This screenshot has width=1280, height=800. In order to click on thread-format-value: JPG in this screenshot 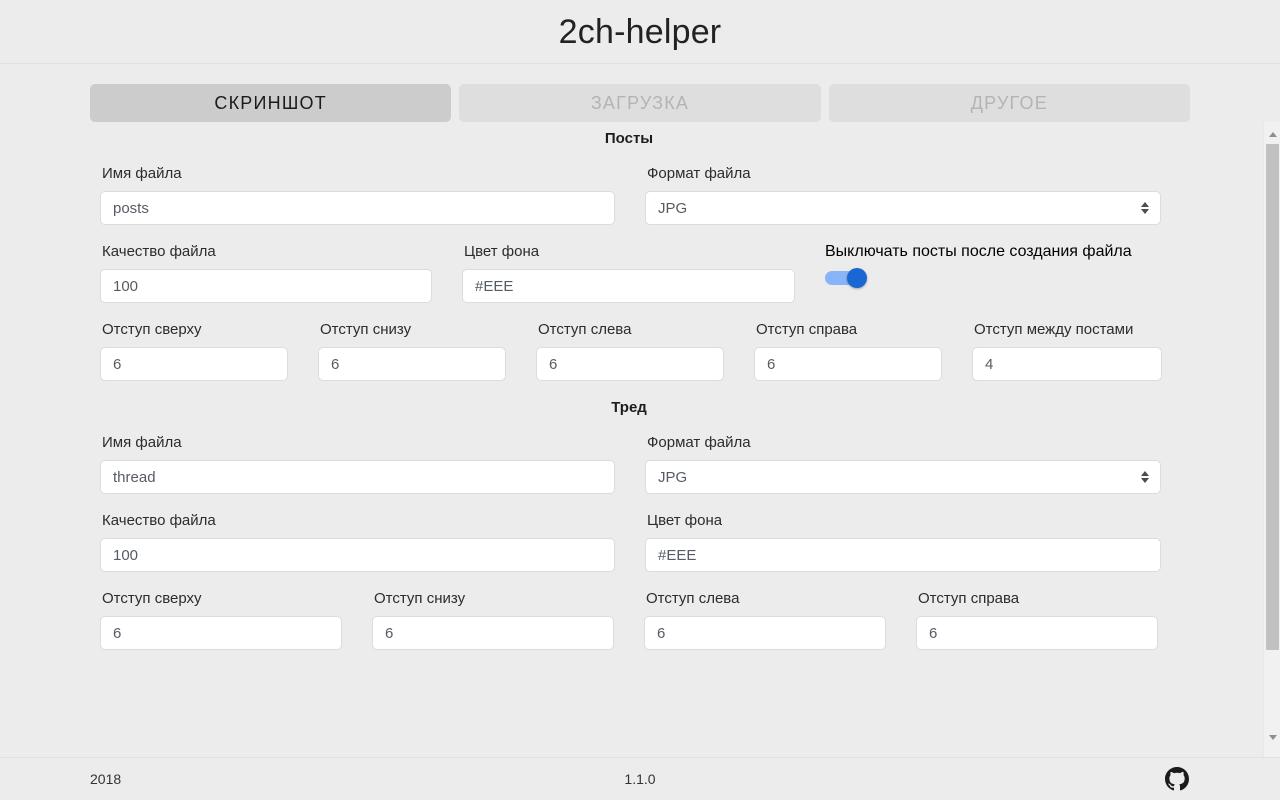, I will do `click(673, 477)`.